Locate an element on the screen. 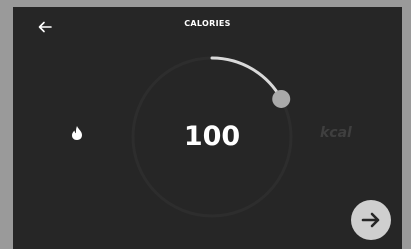  next-button is located at coordinates (371, 220).